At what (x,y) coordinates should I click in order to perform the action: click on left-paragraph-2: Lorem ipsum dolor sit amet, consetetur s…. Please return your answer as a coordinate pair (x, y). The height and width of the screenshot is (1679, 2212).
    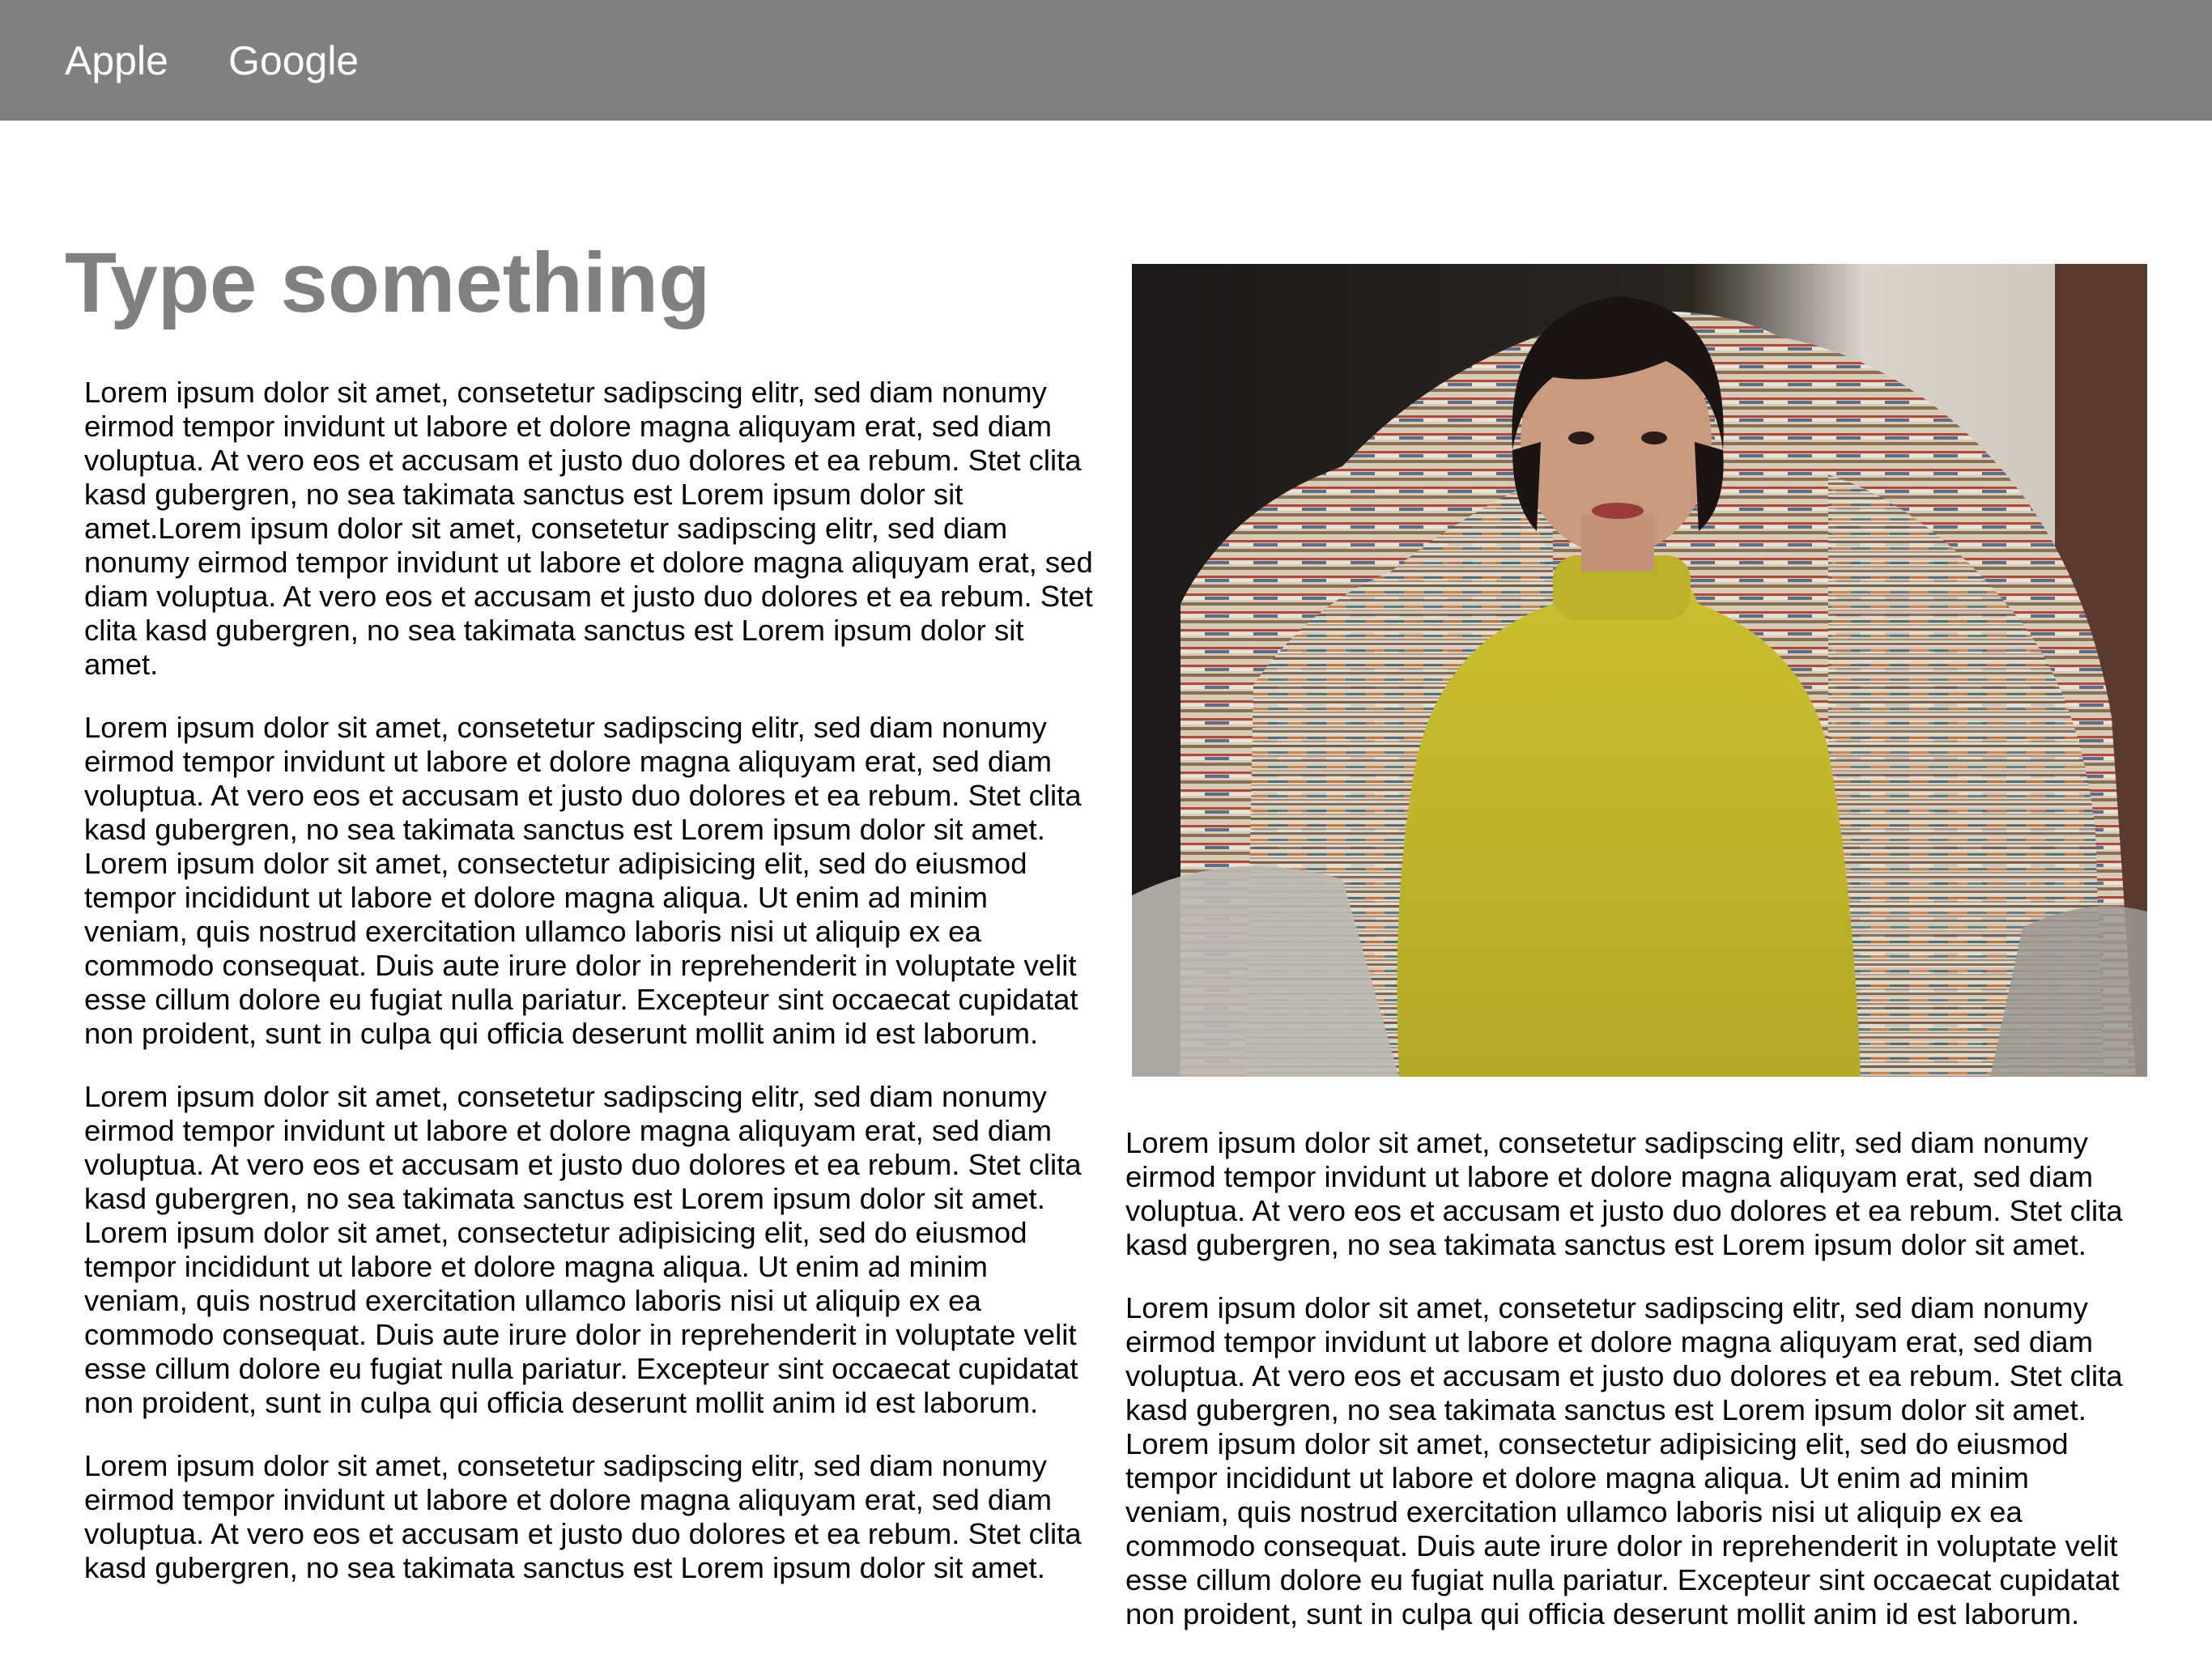
    Looking at the image, I should click on (583, 881).